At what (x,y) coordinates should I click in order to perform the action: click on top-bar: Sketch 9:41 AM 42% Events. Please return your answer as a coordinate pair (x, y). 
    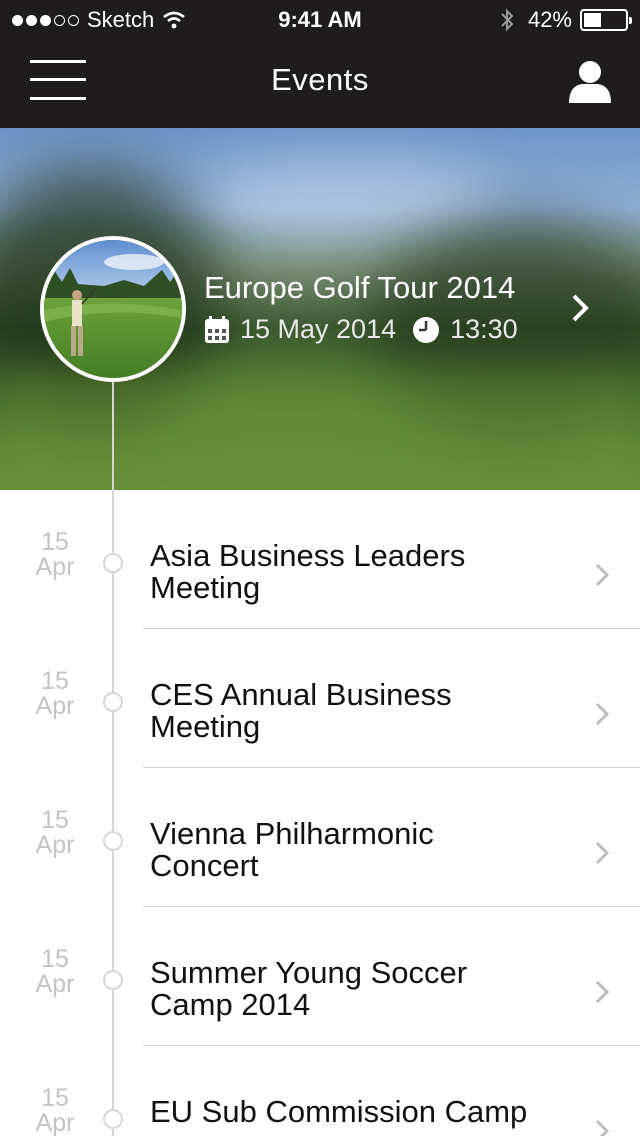
    Looking at the image, I should click on (320, 64).